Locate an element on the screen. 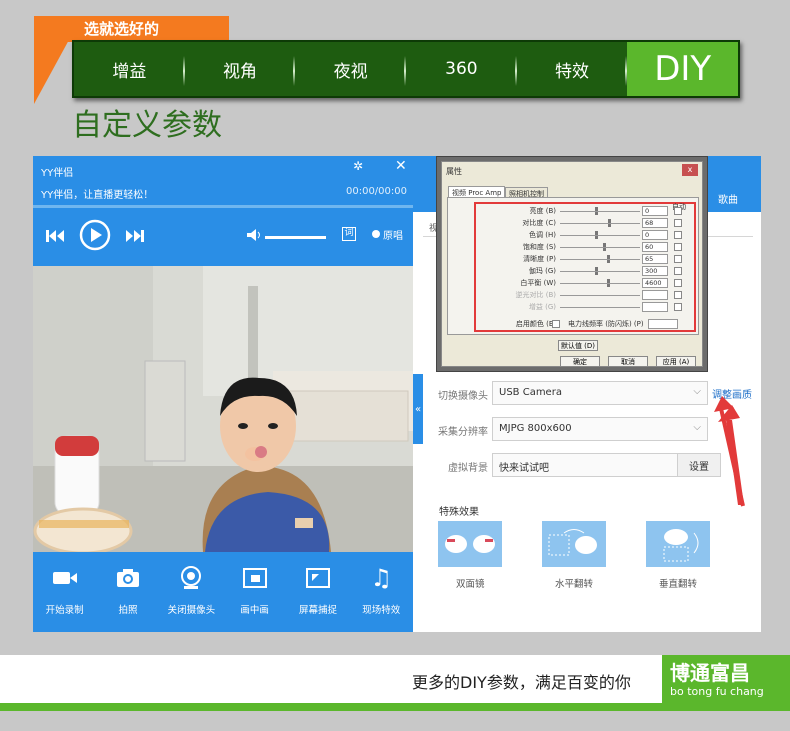  close-camera-button: 关闭摄像头 is located at coordinates (191, 592).